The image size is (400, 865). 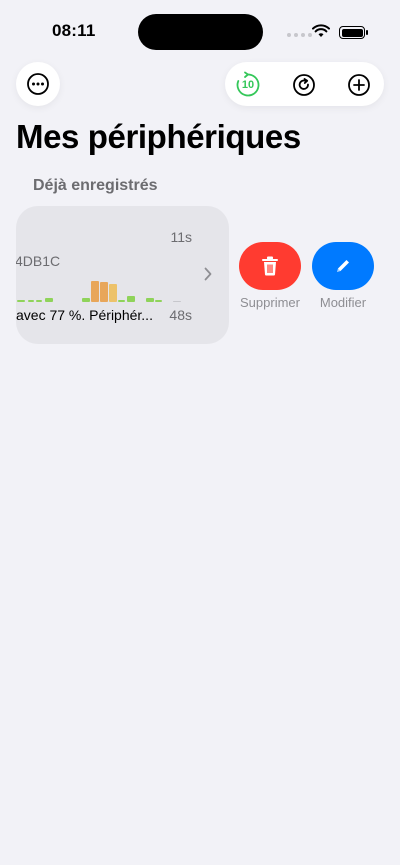 I want to click on activity-bars, so click(x=101, y=290).